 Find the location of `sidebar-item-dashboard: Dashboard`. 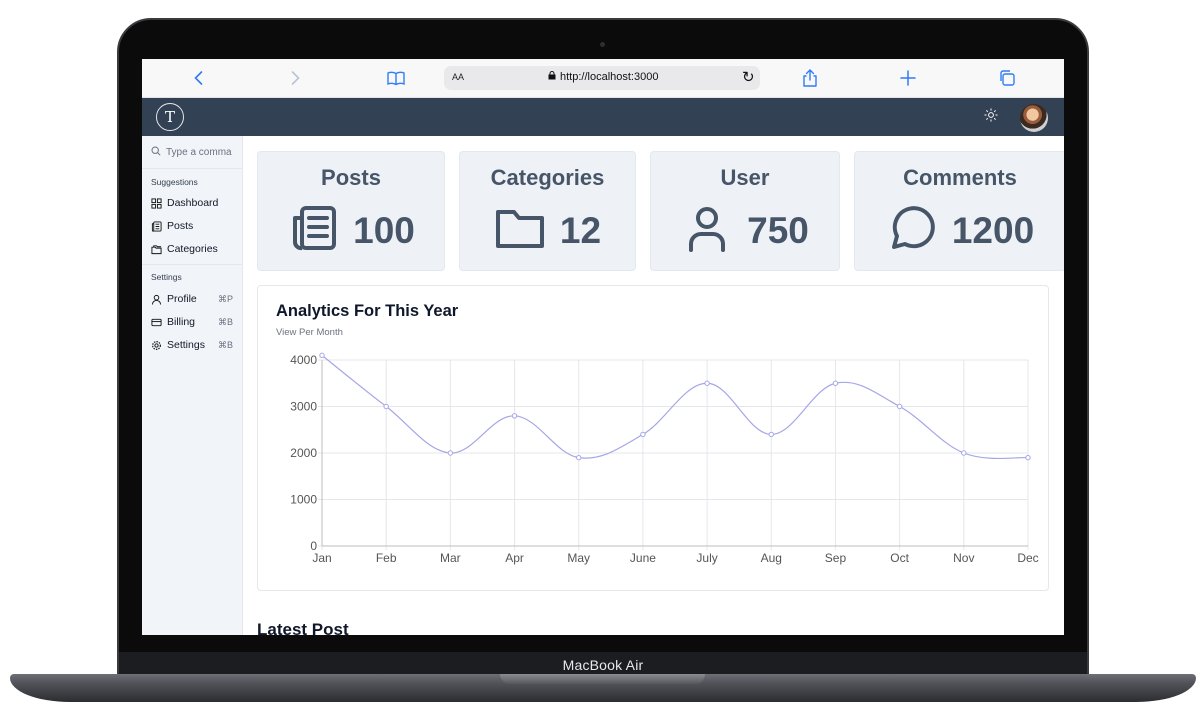

sidebar-item-dashboard: Dashboard is located at coordinates (195, 203).